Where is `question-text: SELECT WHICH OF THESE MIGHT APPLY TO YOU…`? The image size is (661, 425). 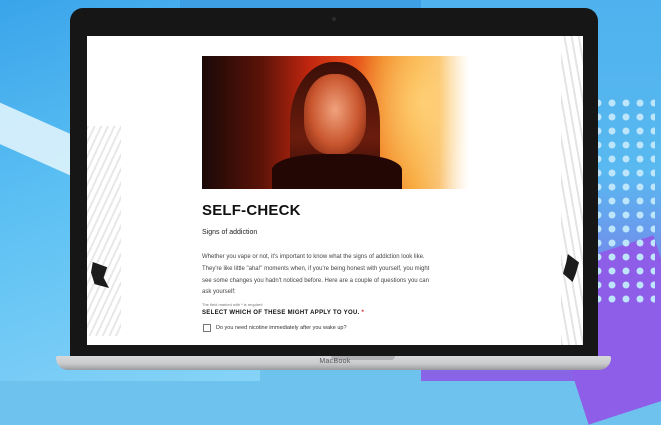
question-text: SELECT WHICH OF THESE MIGHT APPLY TO YOU… is located at coordinates (281, 313).